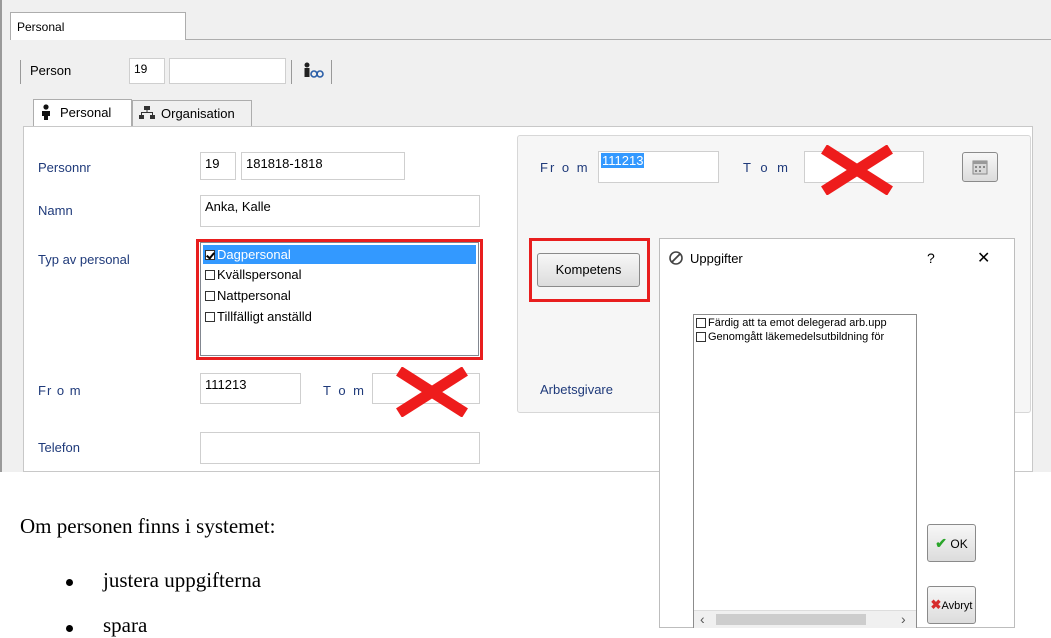 The height and width of the screenshot is (638, 1051). Describe the element at coordinates (658, 167) in the screenshot. I see `group-from-date-field: 111213` at that location.